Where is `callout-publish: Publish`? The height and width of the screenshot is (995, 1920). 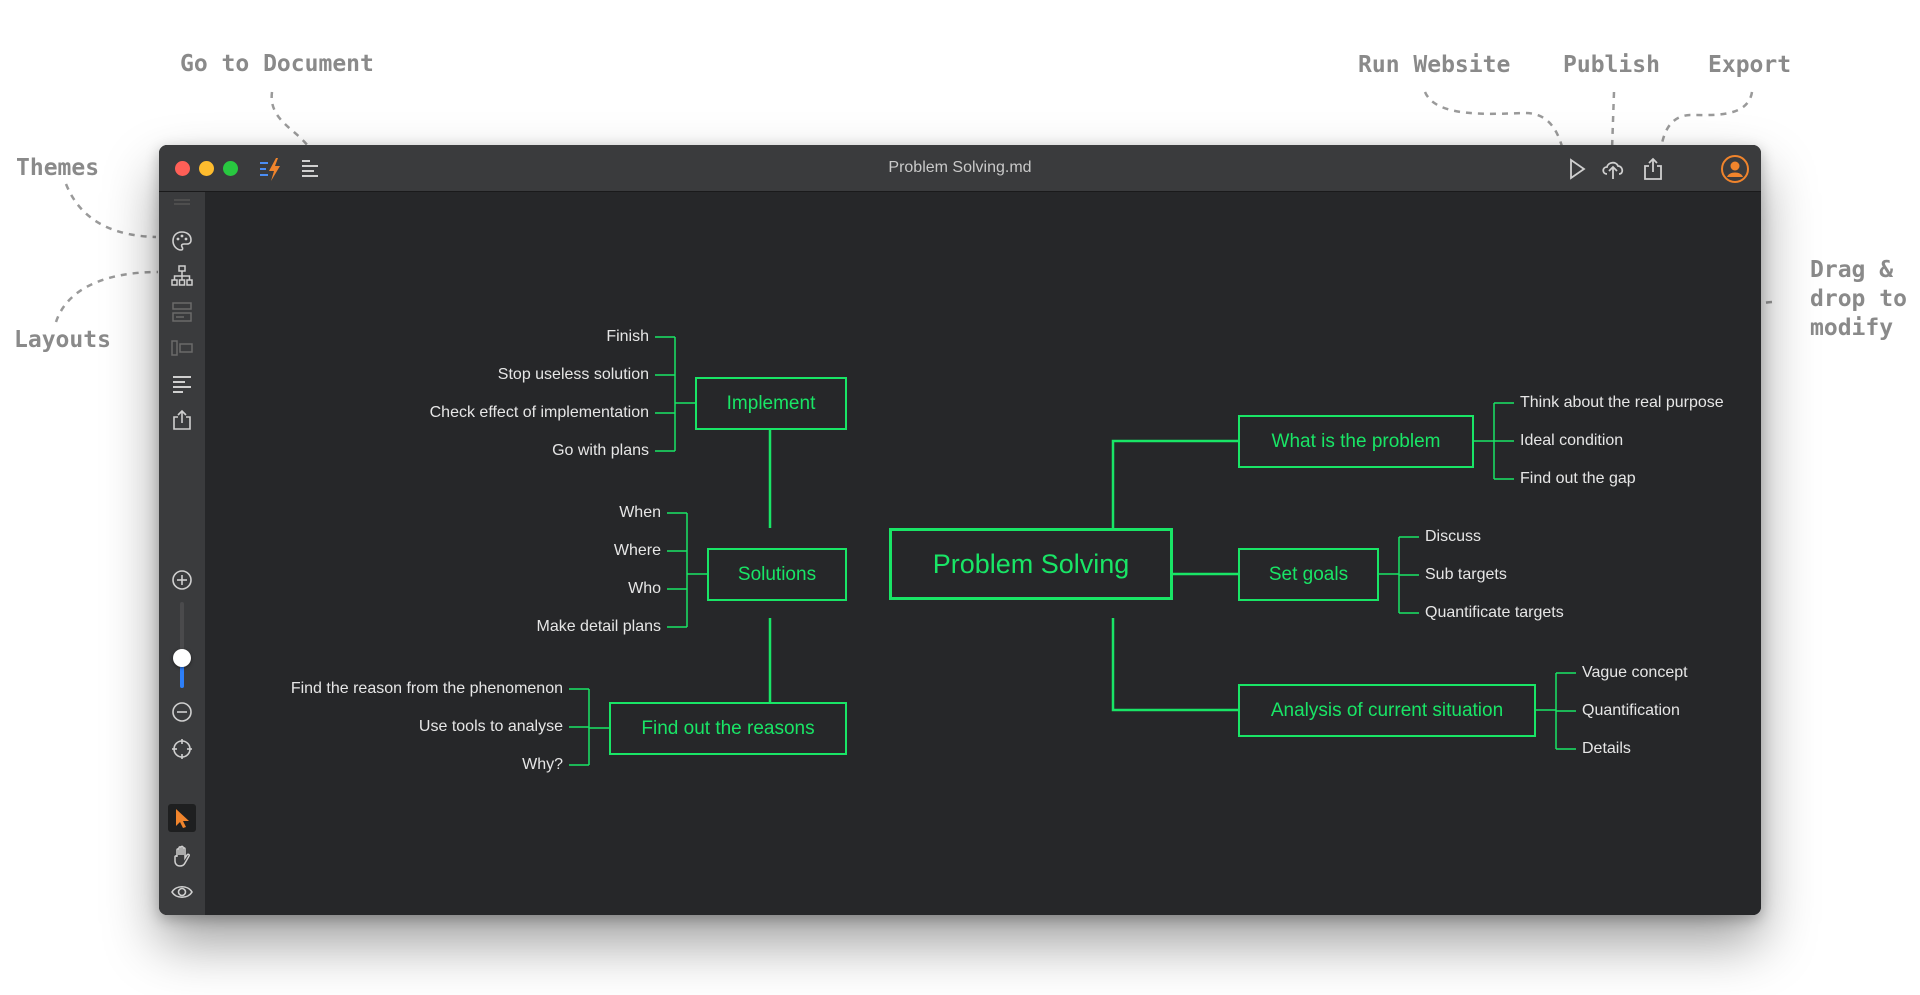
callout-publish: Publish is located at coordinates (1611, 65).